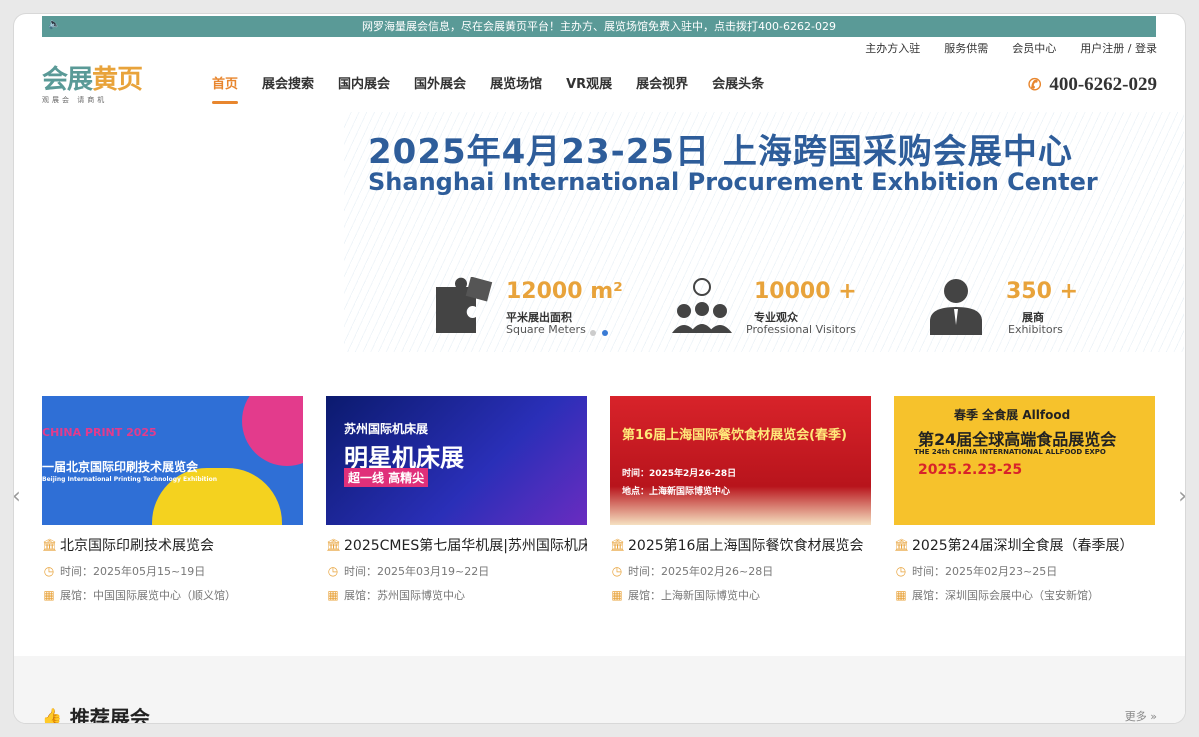 The image size is (1199, 737). What do you see at coordinates (599, 333) in the screenshot?
I see `carousel-dots` at bounding box center [599, 333].